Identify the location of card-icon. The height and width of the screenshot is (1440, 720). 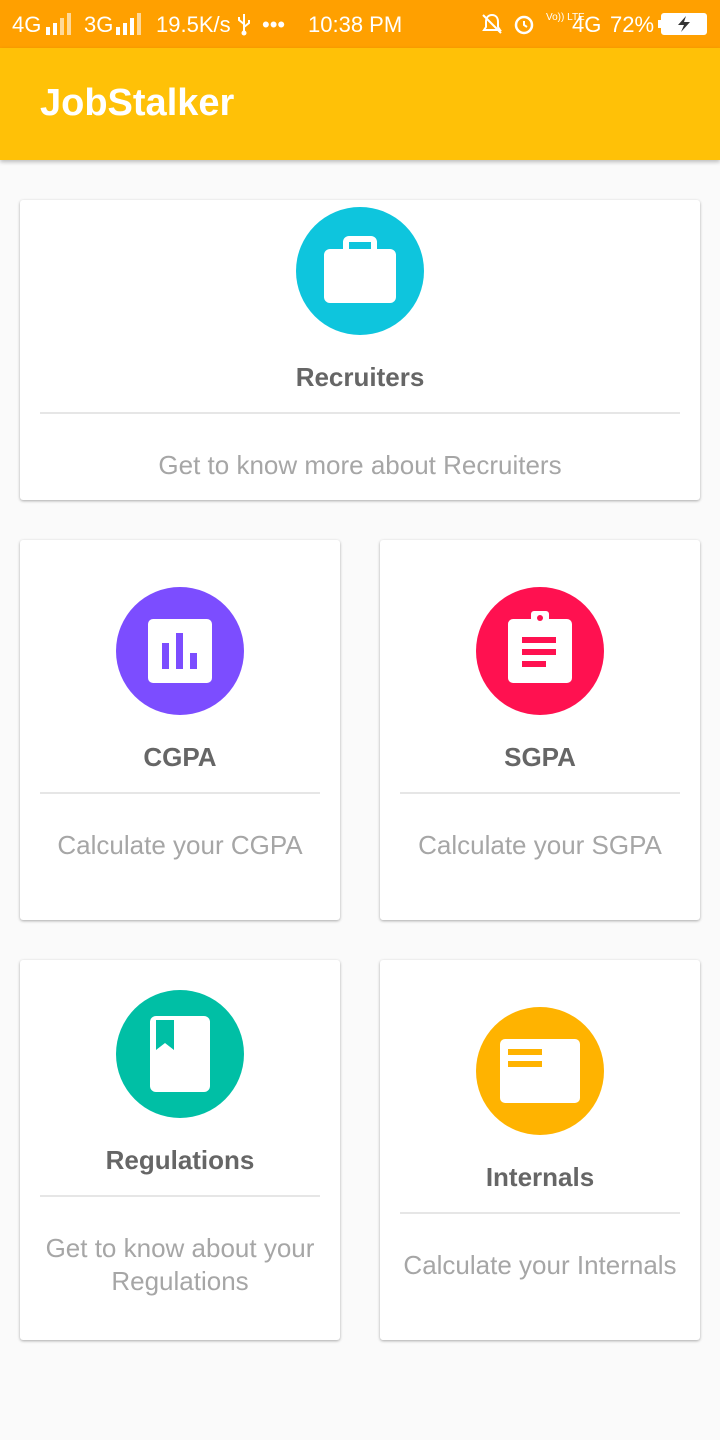
(540, 1071).